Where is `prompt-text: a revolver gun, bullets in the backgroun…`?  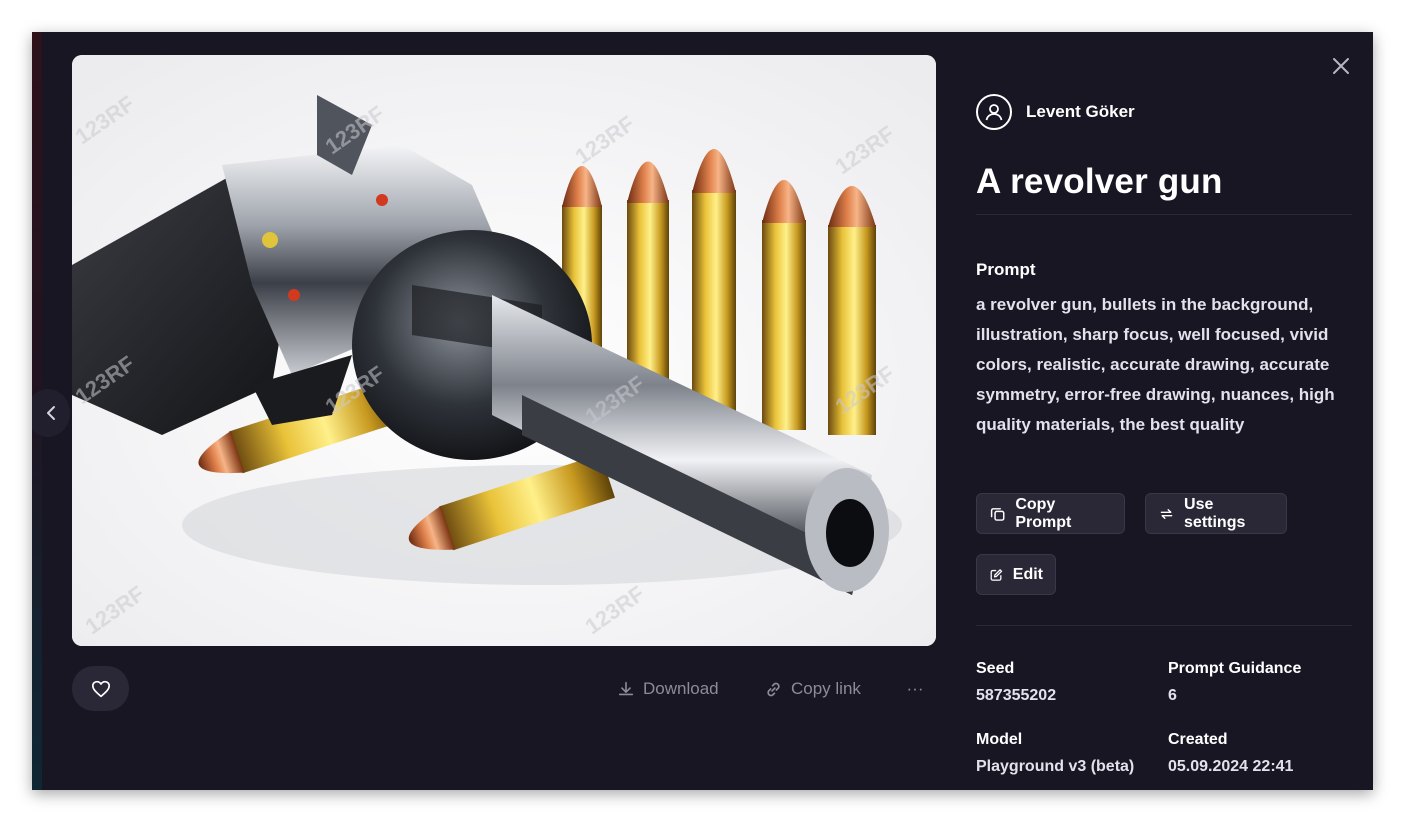
prompt-text: a revolver gun, bullets in the backgroun… is located at coordinates (1155, 364).